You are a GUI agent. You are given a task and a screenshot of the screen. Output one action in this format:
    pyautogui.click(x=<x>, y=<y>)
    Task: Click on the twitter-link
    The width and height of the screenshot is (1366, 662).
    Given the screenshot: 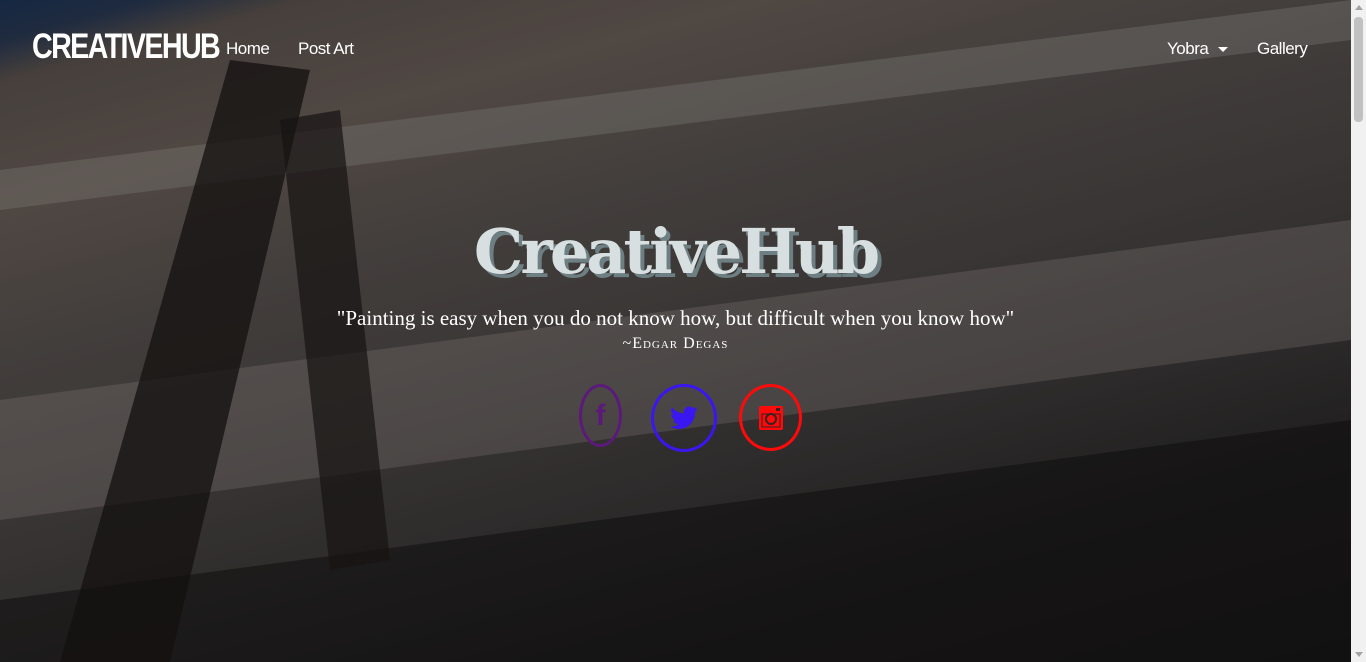 What is the action you would take?
    pyautogui.click(x=684, y=418)
    